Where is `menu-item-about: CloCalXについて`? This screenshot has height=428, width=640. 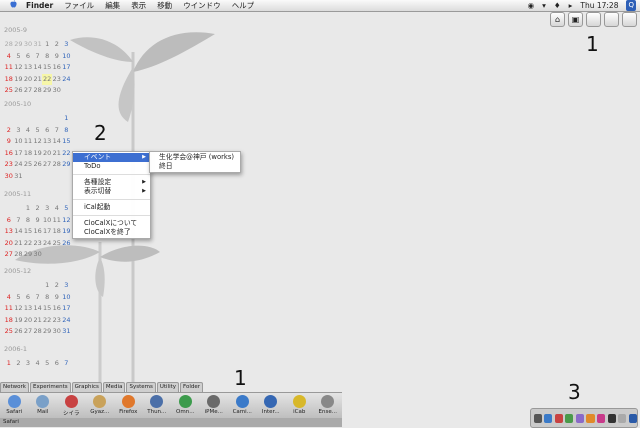
menu-item-about: CloCalXについて is located at coordinates (111, 223).